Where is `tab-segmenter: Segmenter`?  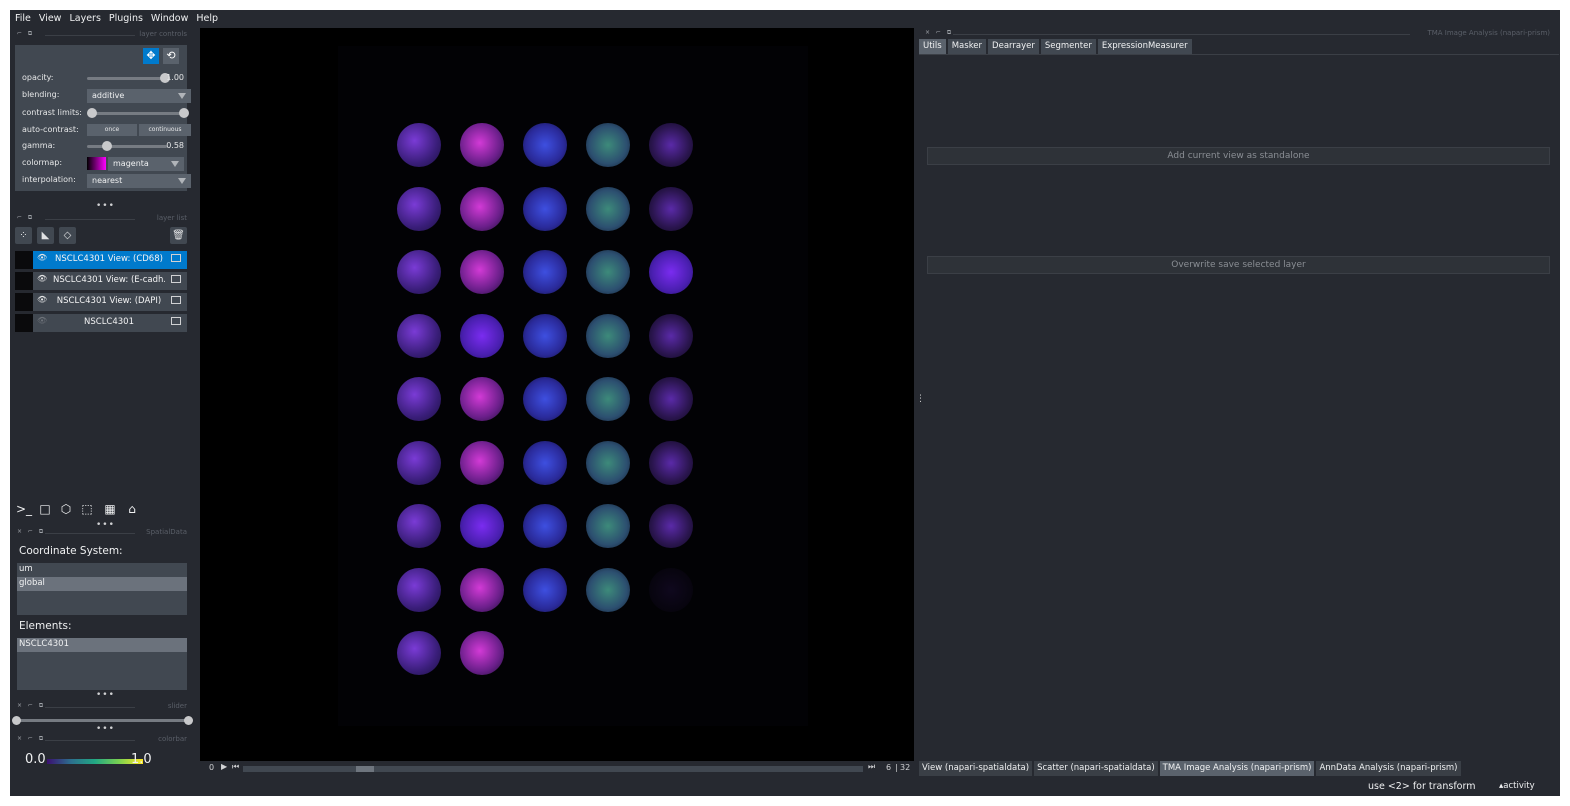
tab-segmenter: Segmenter is located at coordinates (1068, 46).